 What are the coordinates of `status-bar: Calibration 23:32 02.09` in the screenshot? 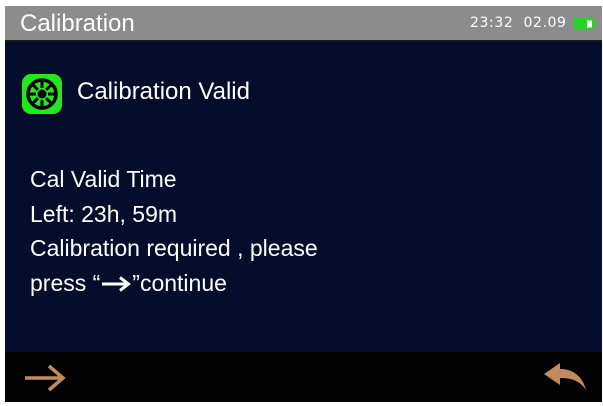 It's located at (303, 24).